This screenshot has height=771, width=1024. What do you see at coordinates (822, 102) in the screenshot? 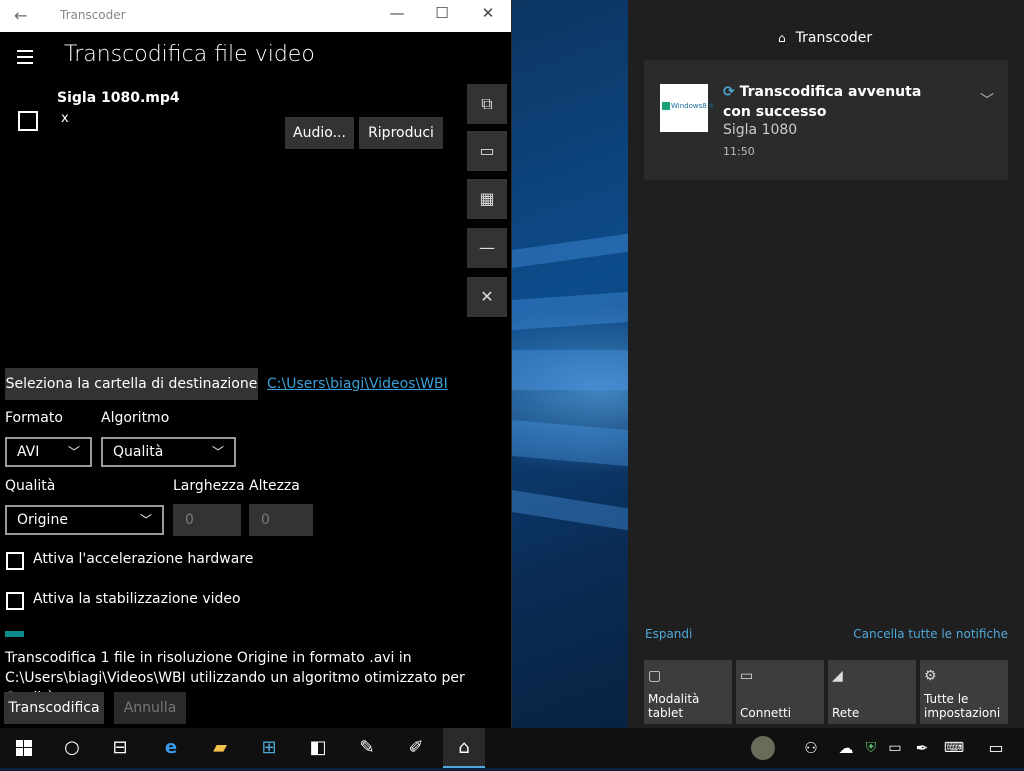
I see `notification-title-text: Transcodifica avvenuta con successo` at bounding box center [822, 102].